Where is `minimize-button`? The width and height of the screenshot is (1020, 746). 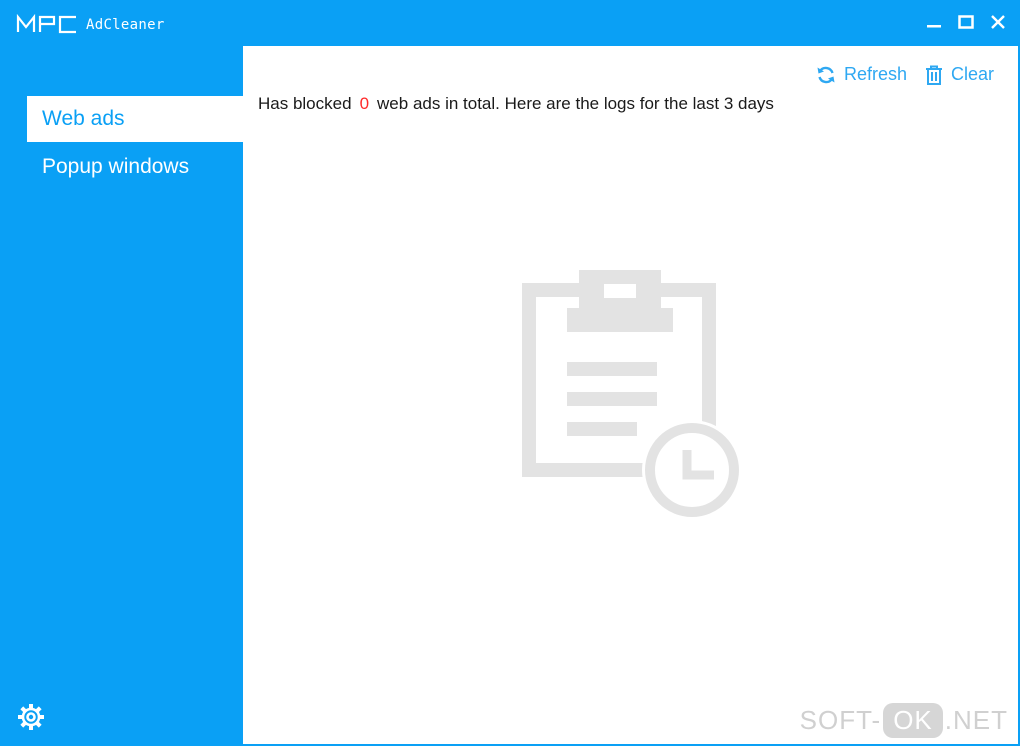
minimize-button is located at coordinates (934, 22).